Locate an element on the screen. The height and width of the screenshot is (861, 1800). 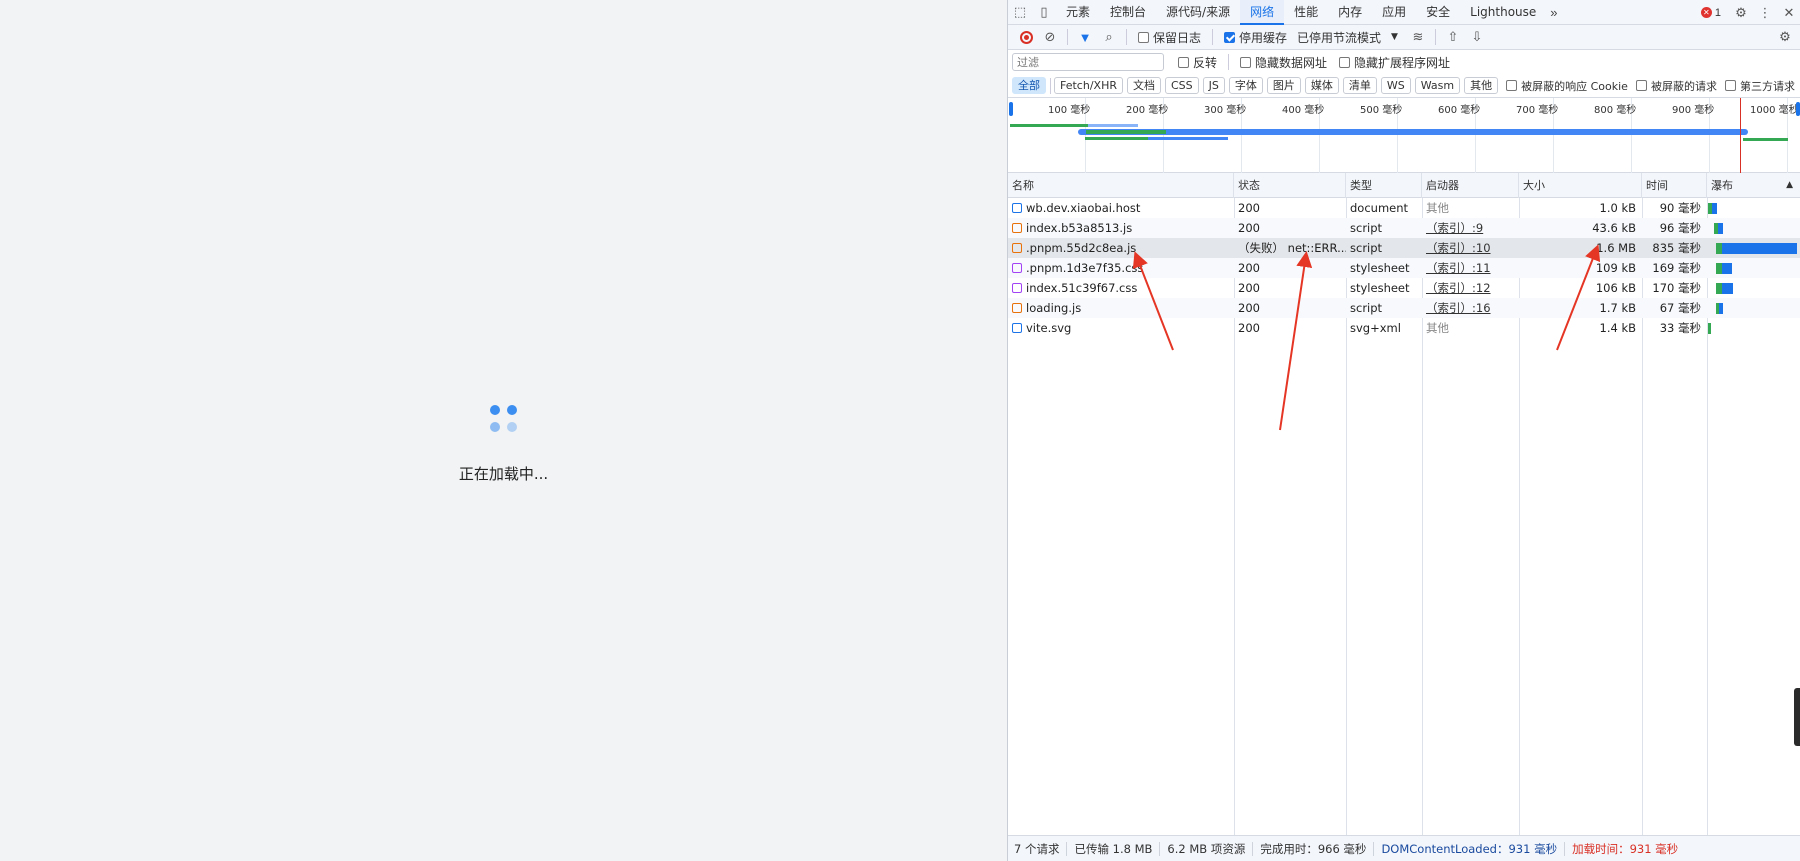
type-filter-css: CSS is located at coordinates (1181, 85).